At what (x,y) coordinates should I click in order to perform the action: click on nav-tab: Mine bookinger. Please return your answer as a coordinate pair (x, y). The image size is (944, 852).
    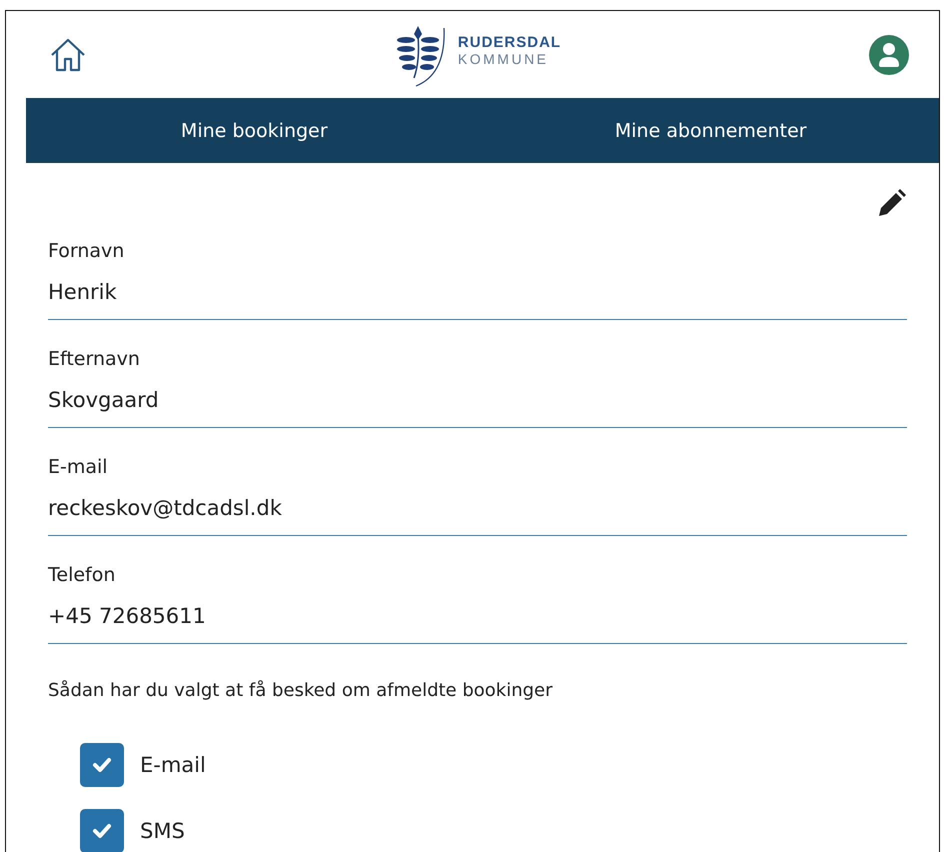
    Looking at the image, I should click on (254, 130).